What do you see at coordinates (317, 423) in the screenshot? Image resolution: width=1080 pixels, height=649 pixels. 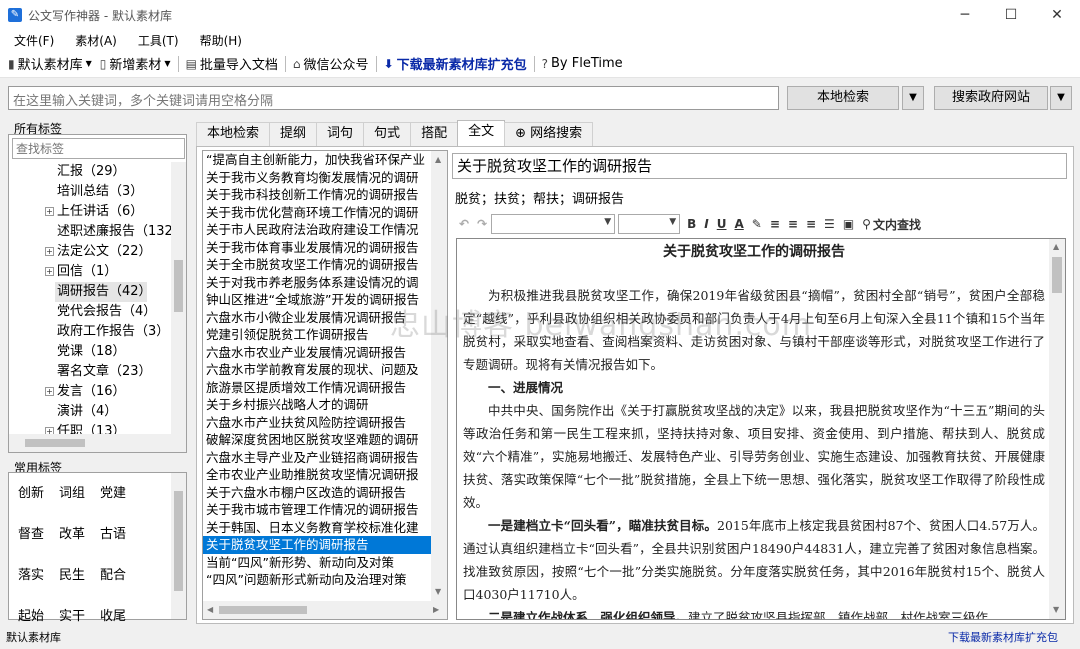 I see `document-list-item: 六盘水市产业扶贫风险防控调研报告` at bounding box center [317, 423].